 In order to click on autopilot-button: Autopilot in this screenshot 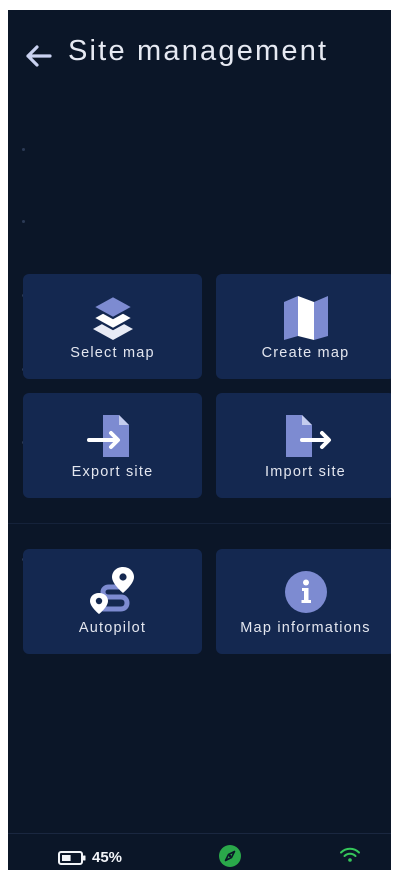, I will do `click(112, 601)`.